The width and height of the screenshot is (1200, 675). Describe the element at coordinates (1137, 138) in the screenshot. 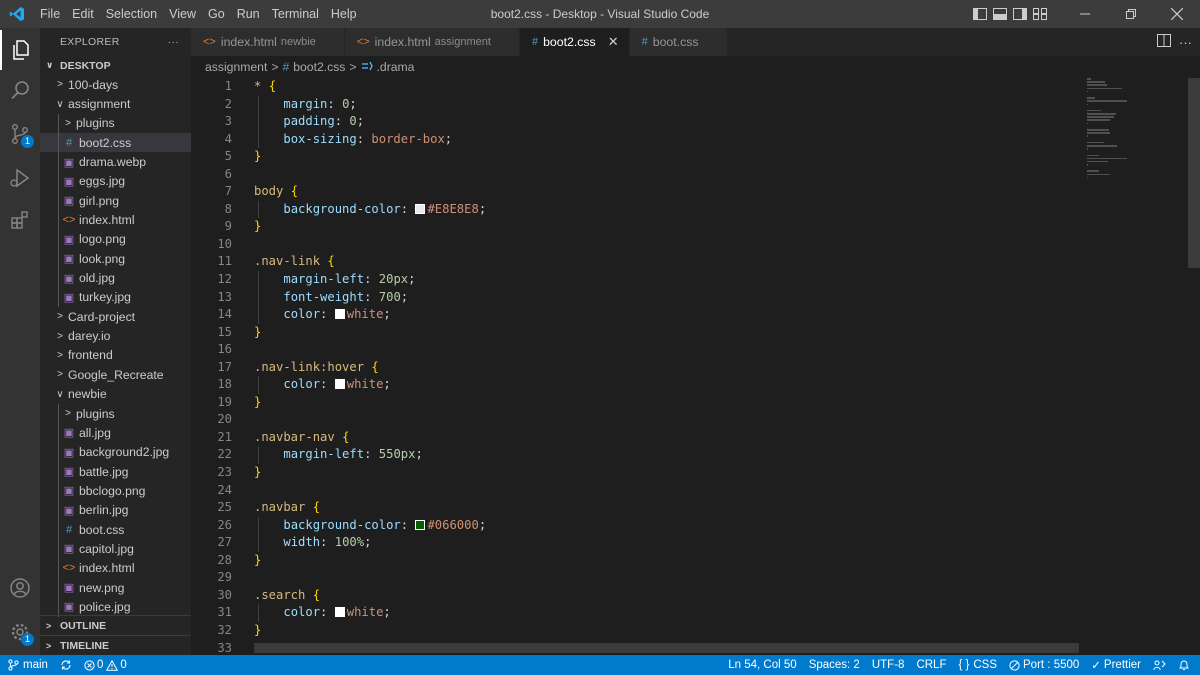

I see `minimap` at that location.